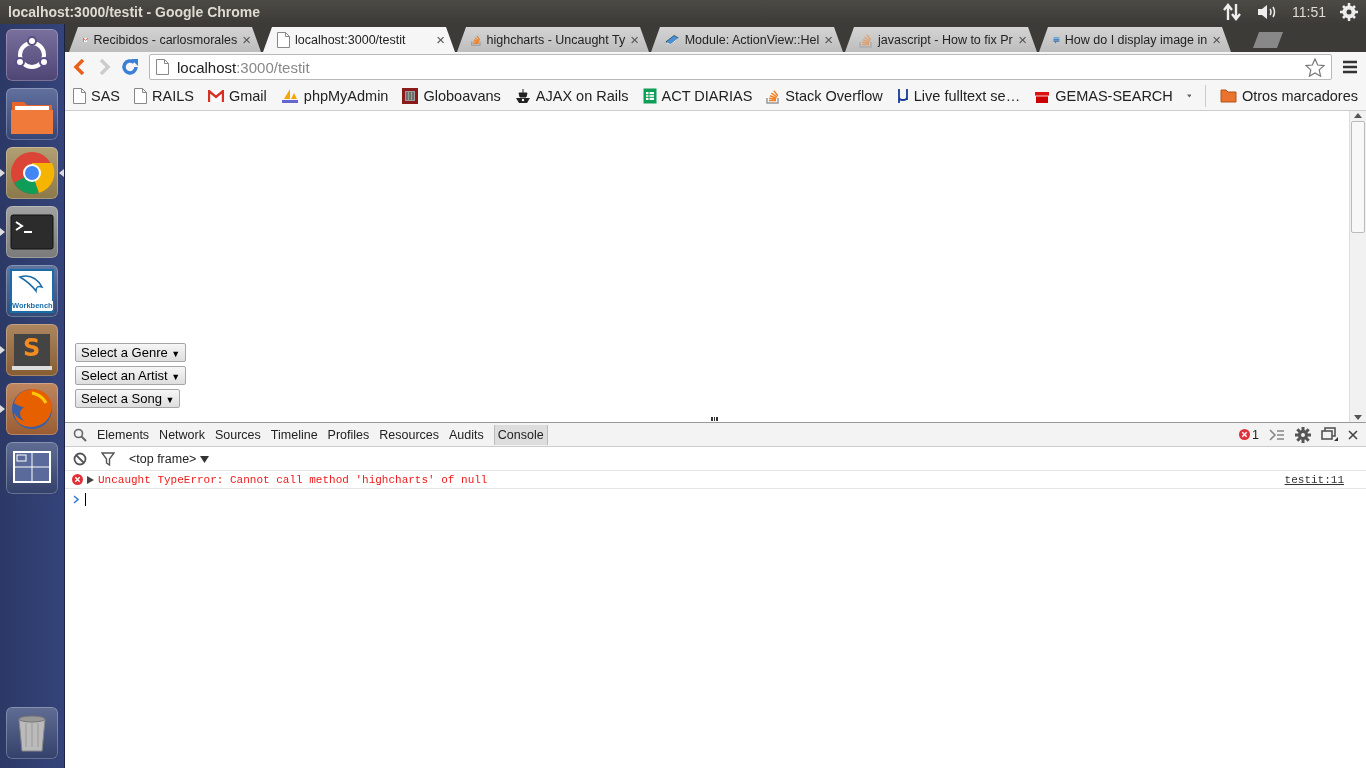 The height and width of the screenshot is (768, 1366). Describe the element at coordinates (1135, 39) in the screenshot. I see `browser-tab: How do I display image in ×` at that location.